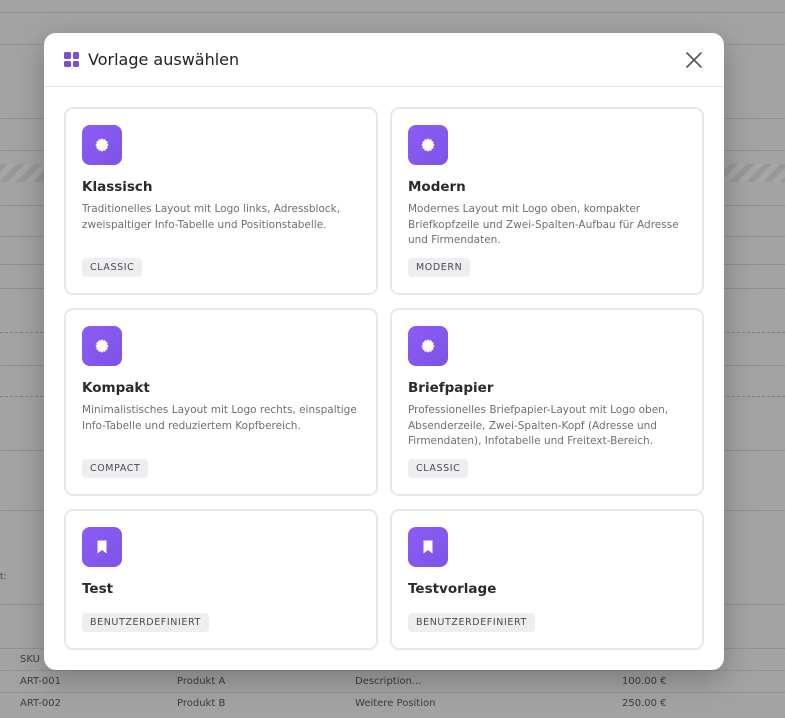 This screenshot has width=785, height=718. What do you see at coordinates (3, 577) in the screenshot?
I see `side-label: t:` at bounding box center [3, 577].